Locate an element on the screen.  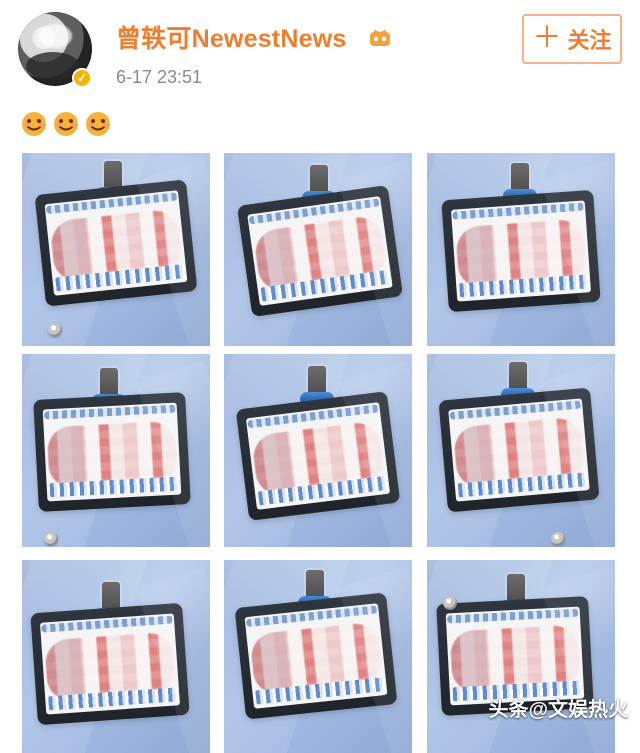
tv-badge-icon is located at coordinates (380, 38).